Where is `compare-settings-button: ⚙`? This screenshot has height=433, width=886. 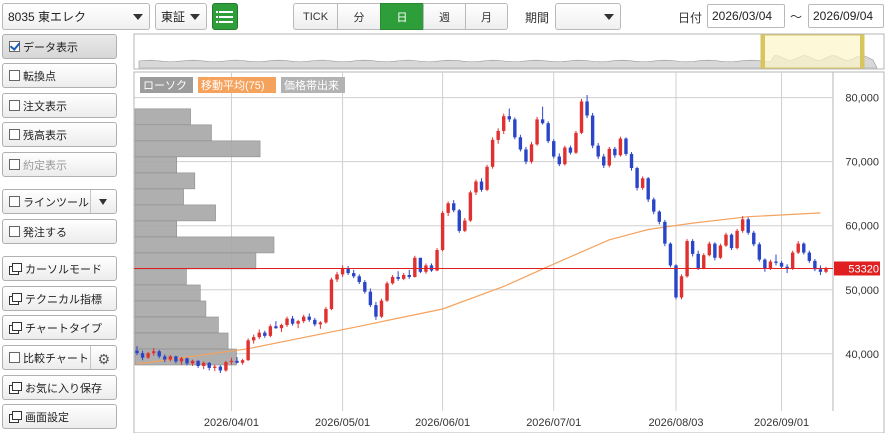
compare-settings-button: ⚙ is located at coordinates (103, 357).